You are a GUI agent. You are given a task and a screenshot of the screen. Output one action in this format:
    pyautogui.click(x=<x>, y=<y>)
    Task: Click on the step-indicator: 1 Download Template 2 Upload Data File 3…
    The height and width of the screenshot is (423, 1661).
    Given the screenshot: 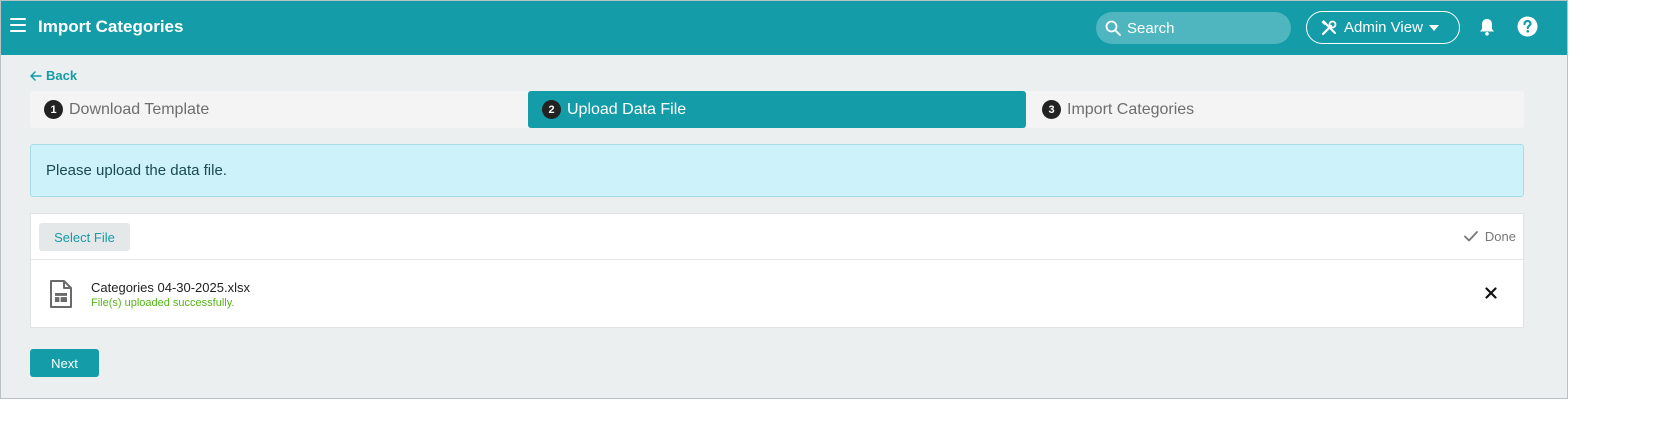 What is the action you would take?
    pyautogui.click(x=777, y=109)
    